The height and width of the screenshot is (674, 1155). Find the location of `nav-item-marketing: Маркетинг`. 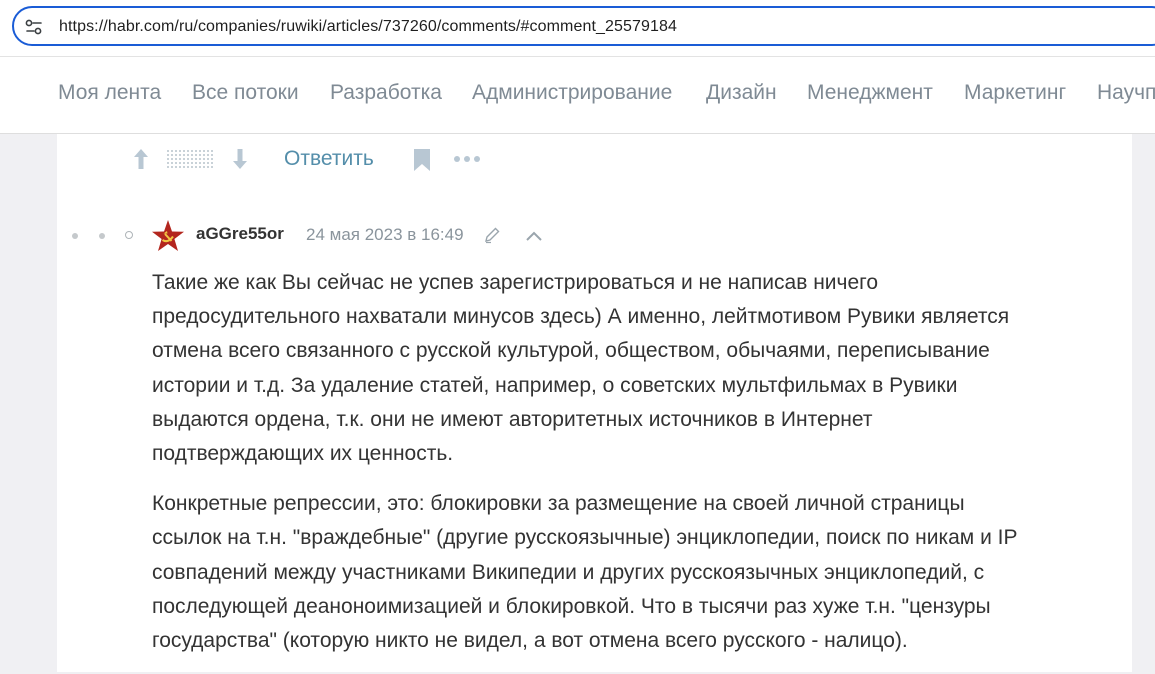

nav-item-marketing: Маркетинг is located at coordinates (1015, 93).